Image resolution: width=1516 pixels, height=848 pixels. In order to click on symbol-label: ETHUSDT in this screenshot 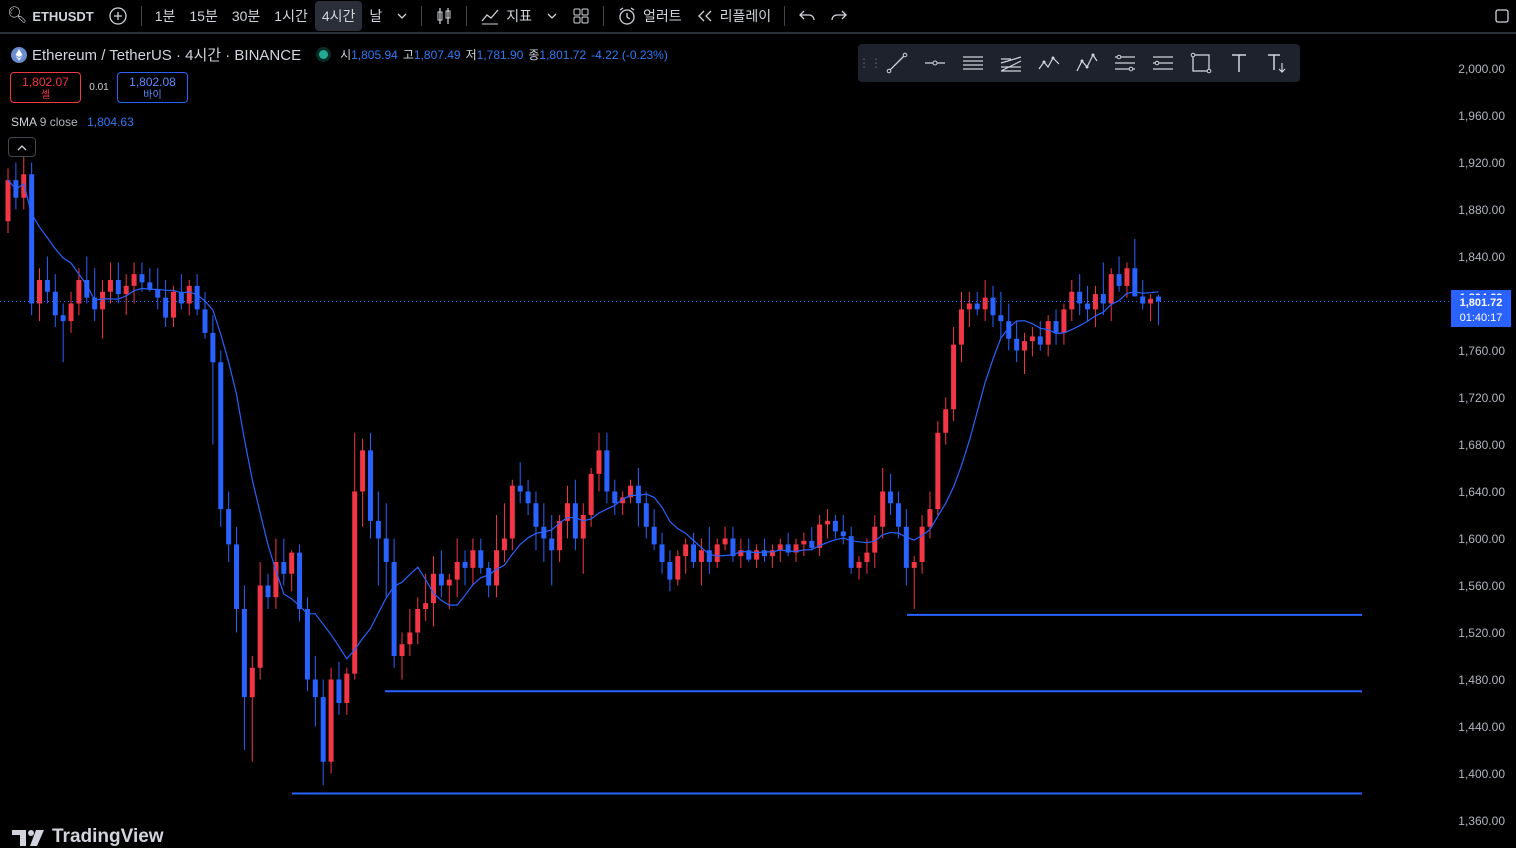, I will do `click(63, 16)`.